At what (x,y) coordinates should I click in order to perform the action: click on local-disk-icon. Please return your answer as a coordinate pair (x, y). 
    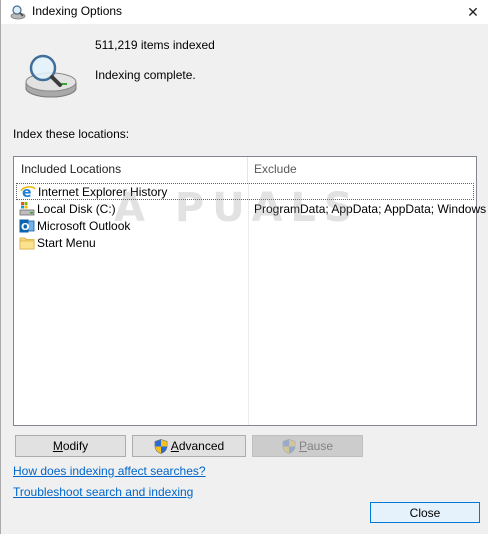
    Looking at the image, I should click on (27, 209).